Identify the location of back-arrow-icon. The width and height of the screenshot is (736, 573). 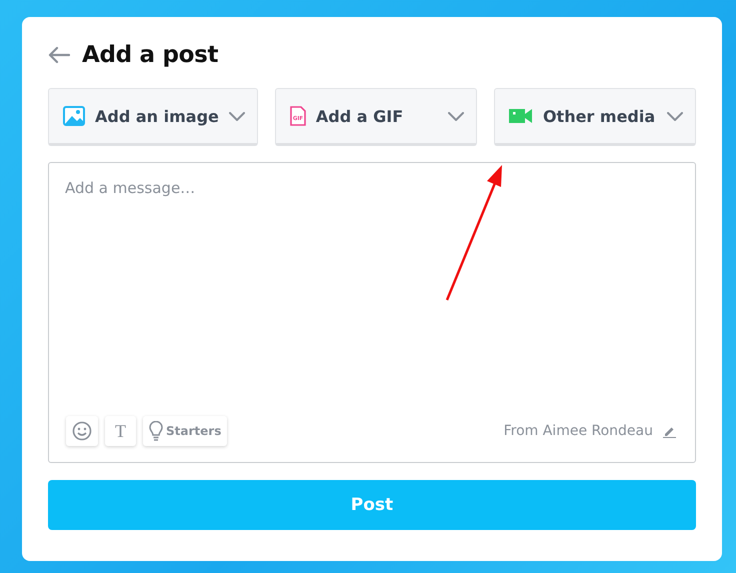
(59, 55).